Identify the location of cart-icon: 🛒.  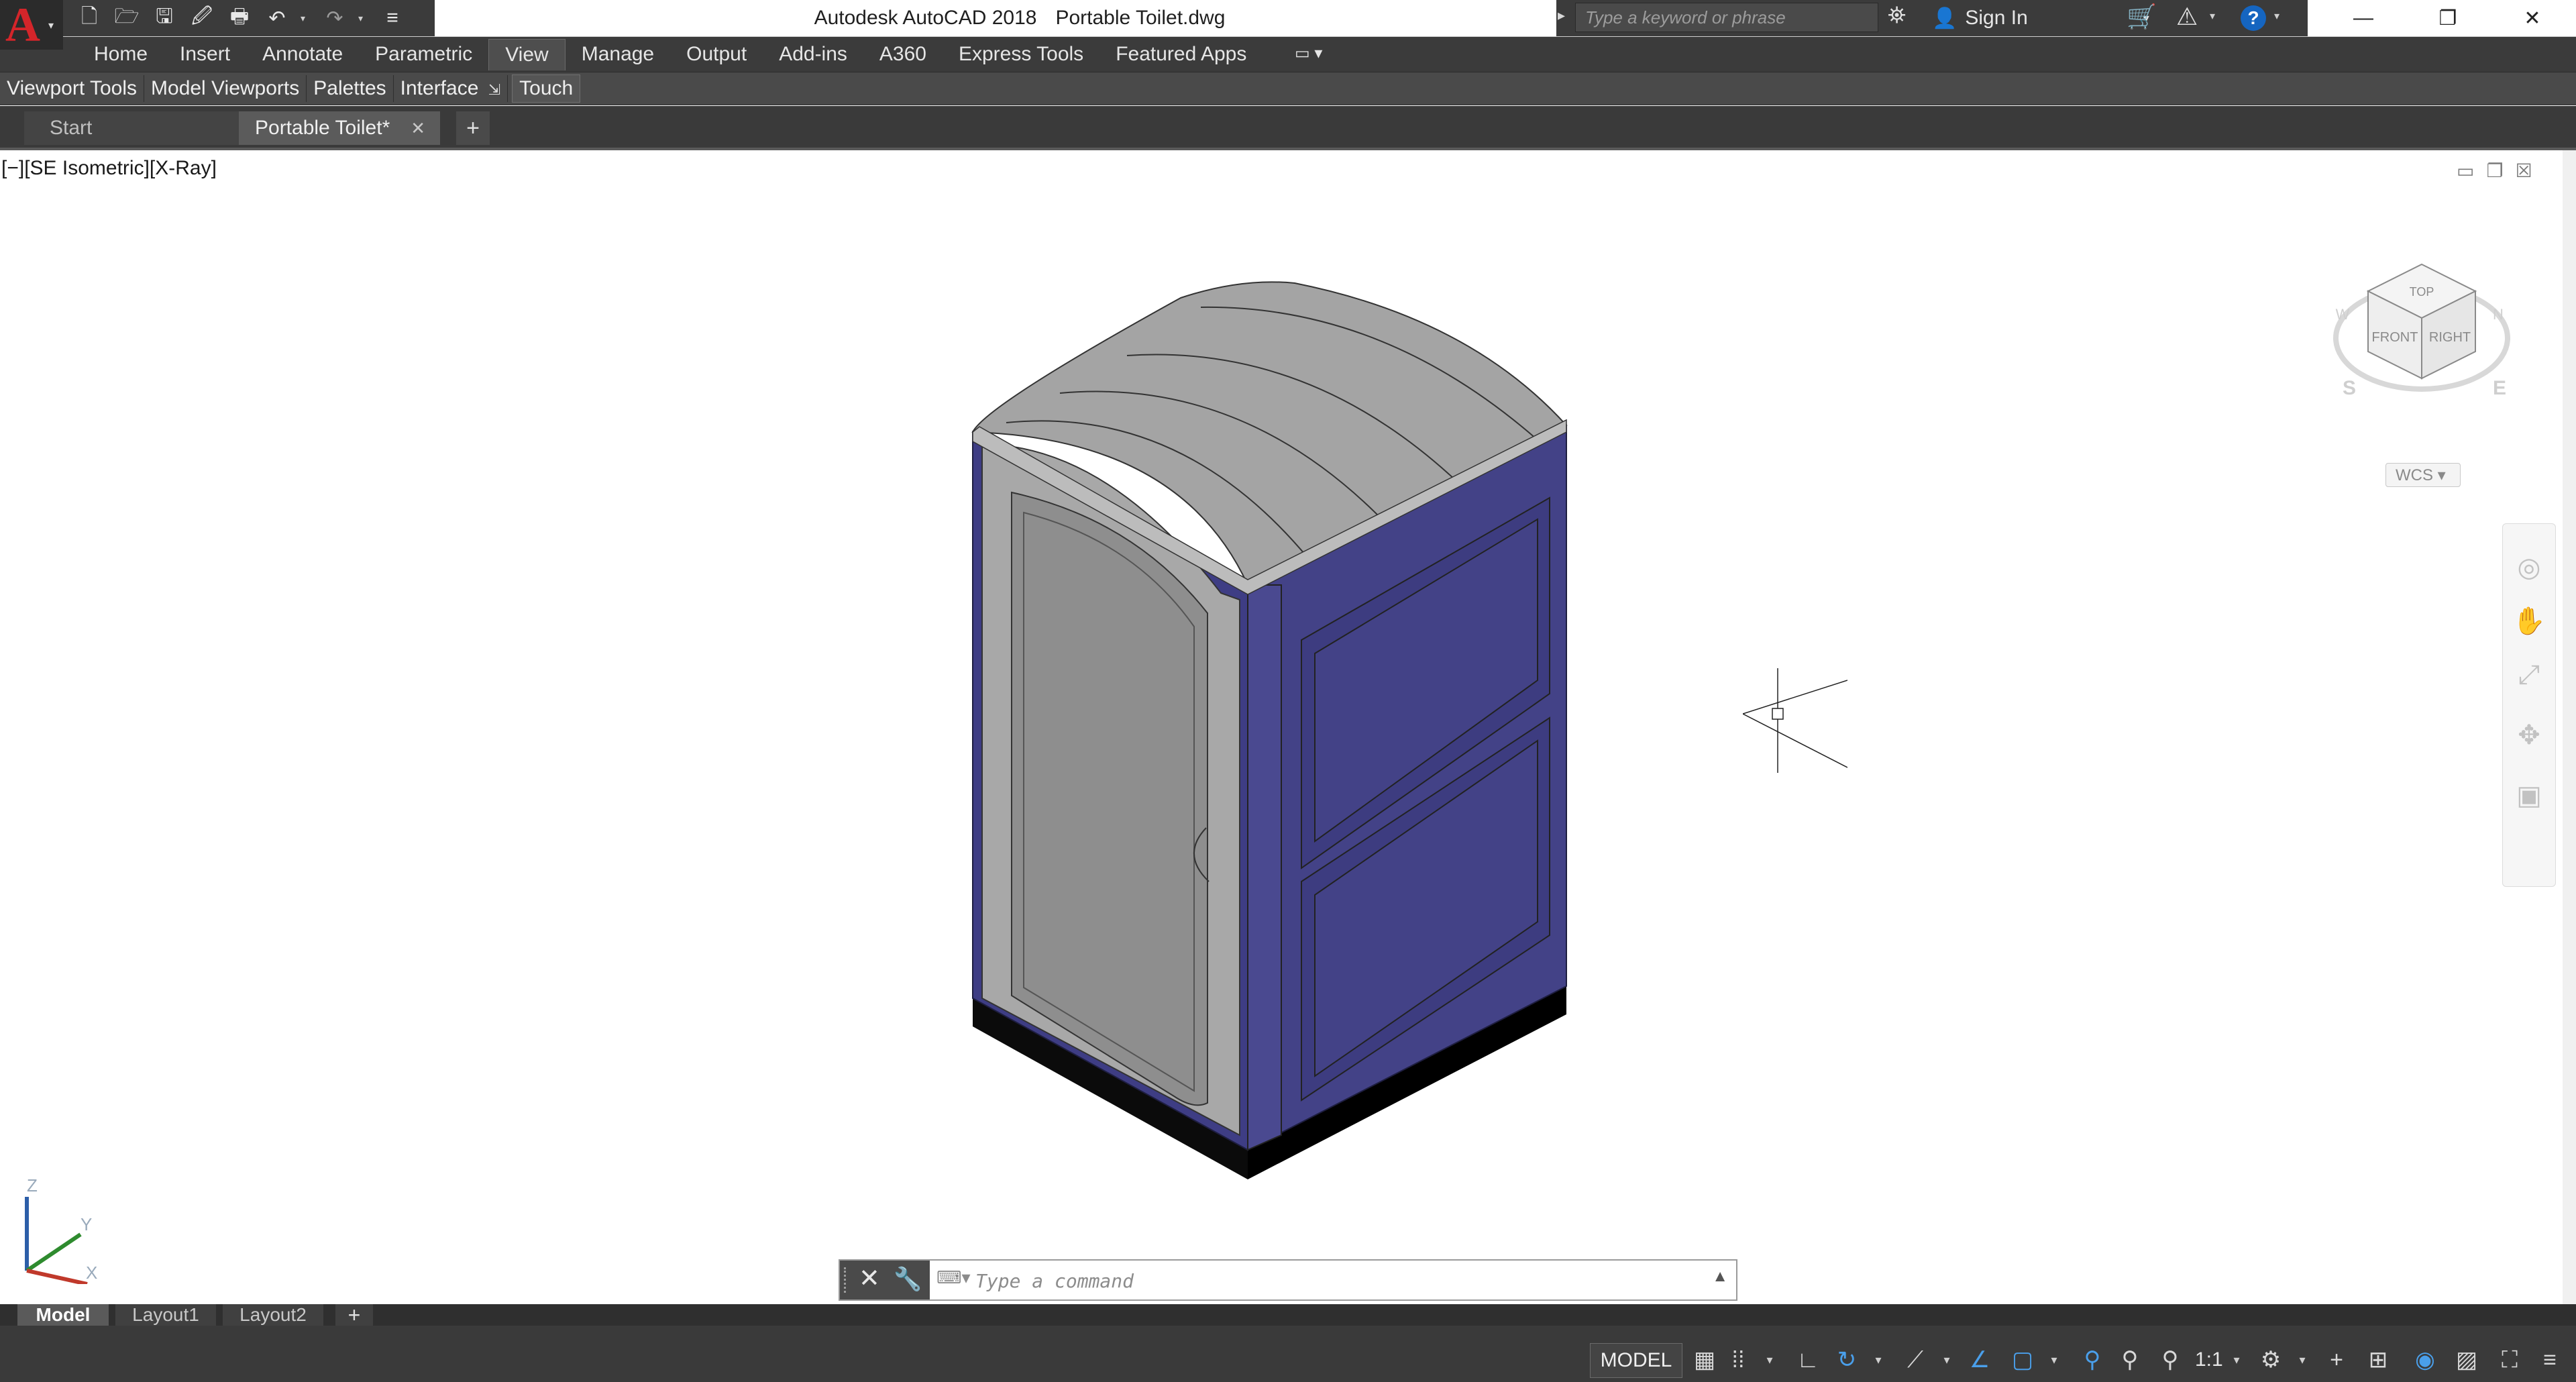
(2142, 17).